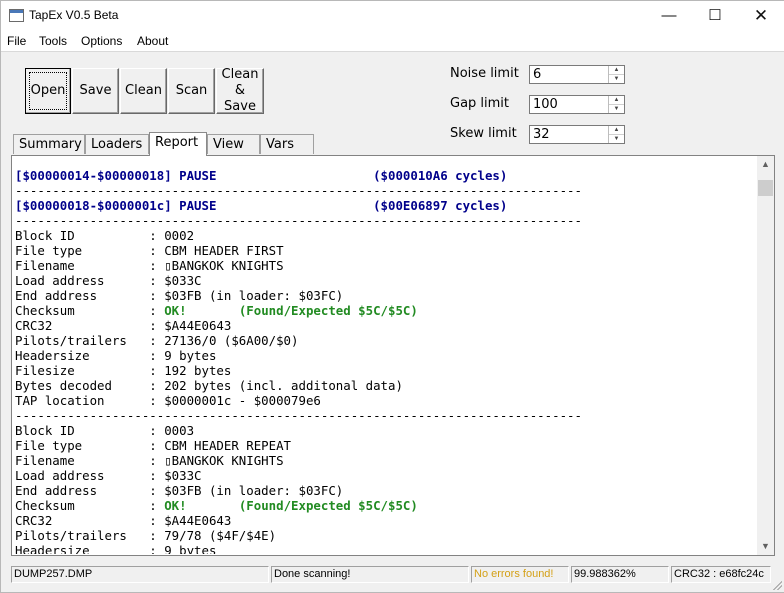  What do you see at coordinates (382, 445) in the screenshot?
I see `report-field: File type : CBM HEADER REPEAT` at bounding box center [382, 445].